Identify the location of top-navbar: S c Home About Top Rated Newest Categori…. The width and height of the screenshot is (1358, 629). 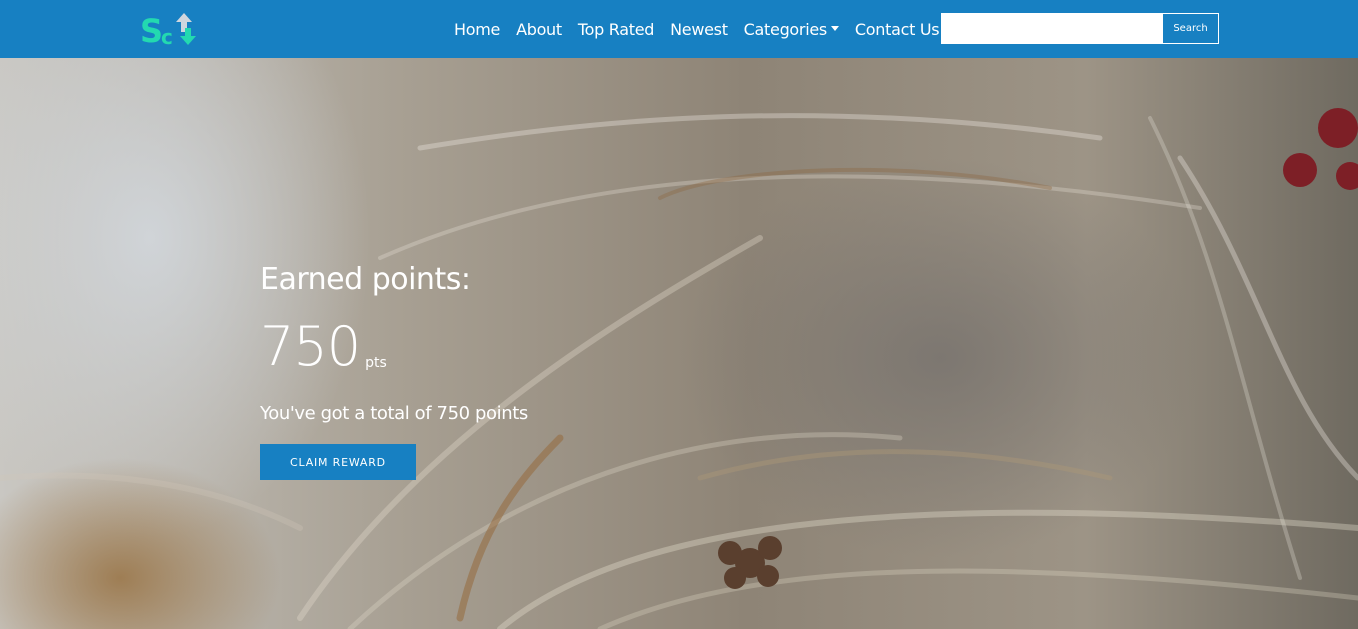
(679, 29).